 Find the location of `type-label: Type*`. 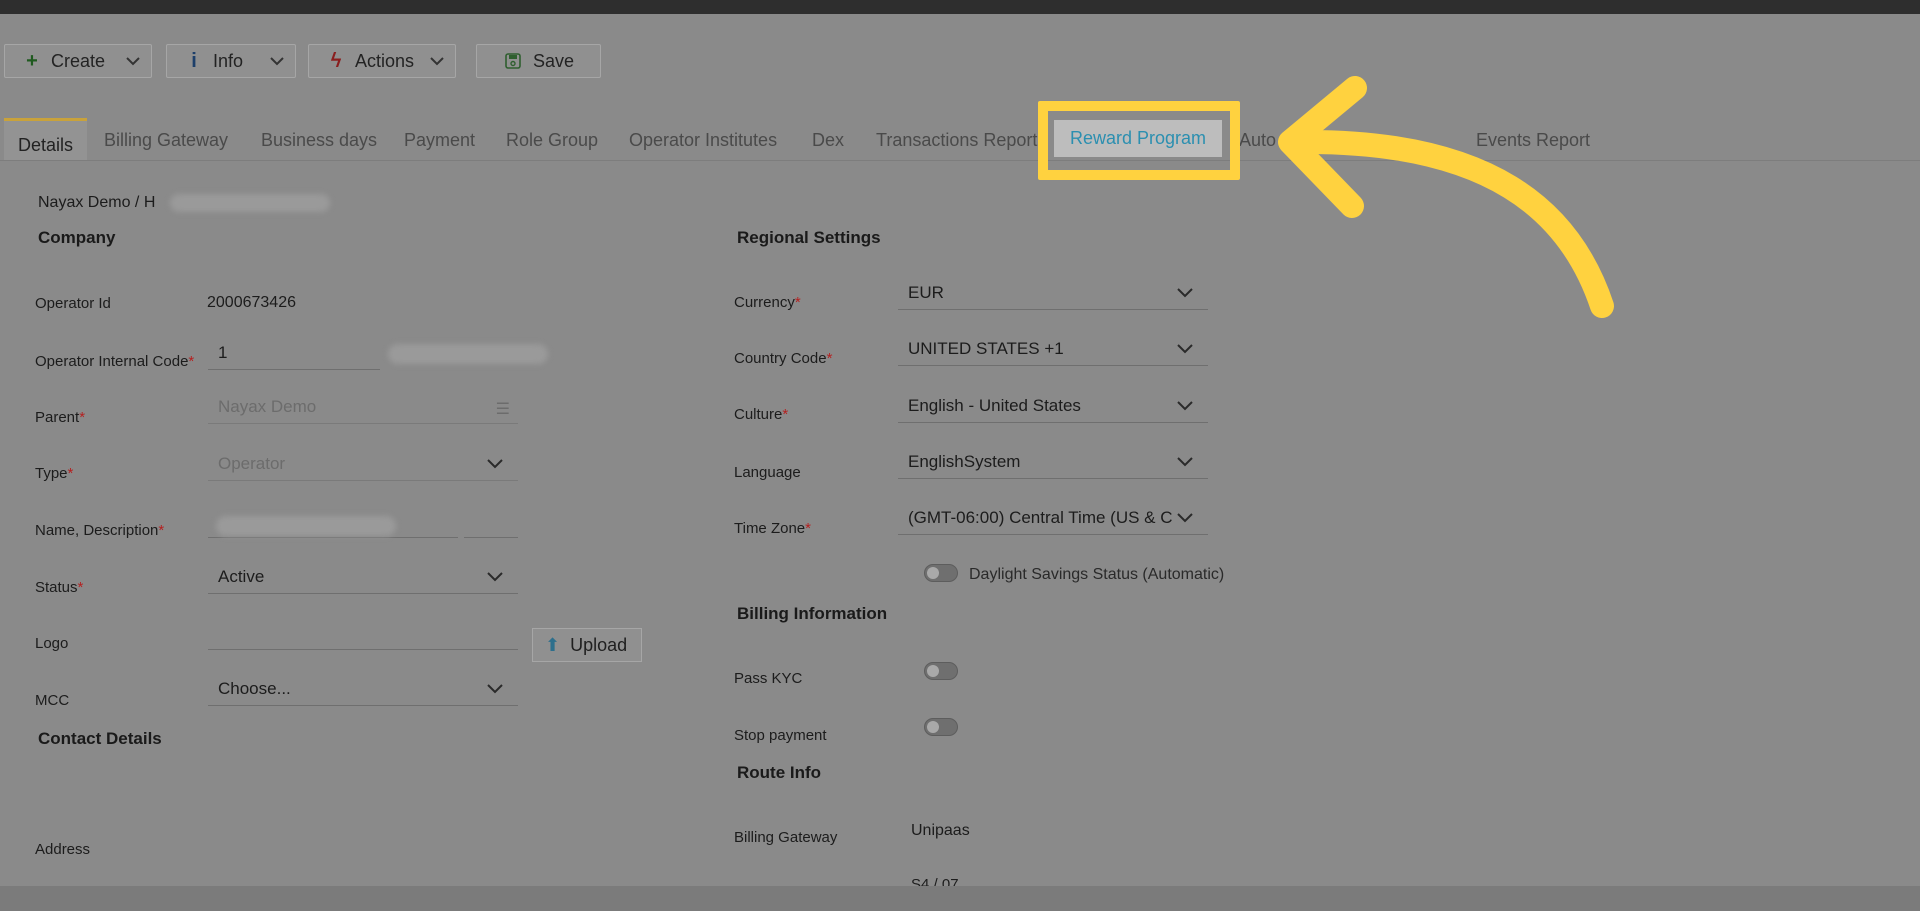

type-label: Type* is located at coordinates (54, 473).